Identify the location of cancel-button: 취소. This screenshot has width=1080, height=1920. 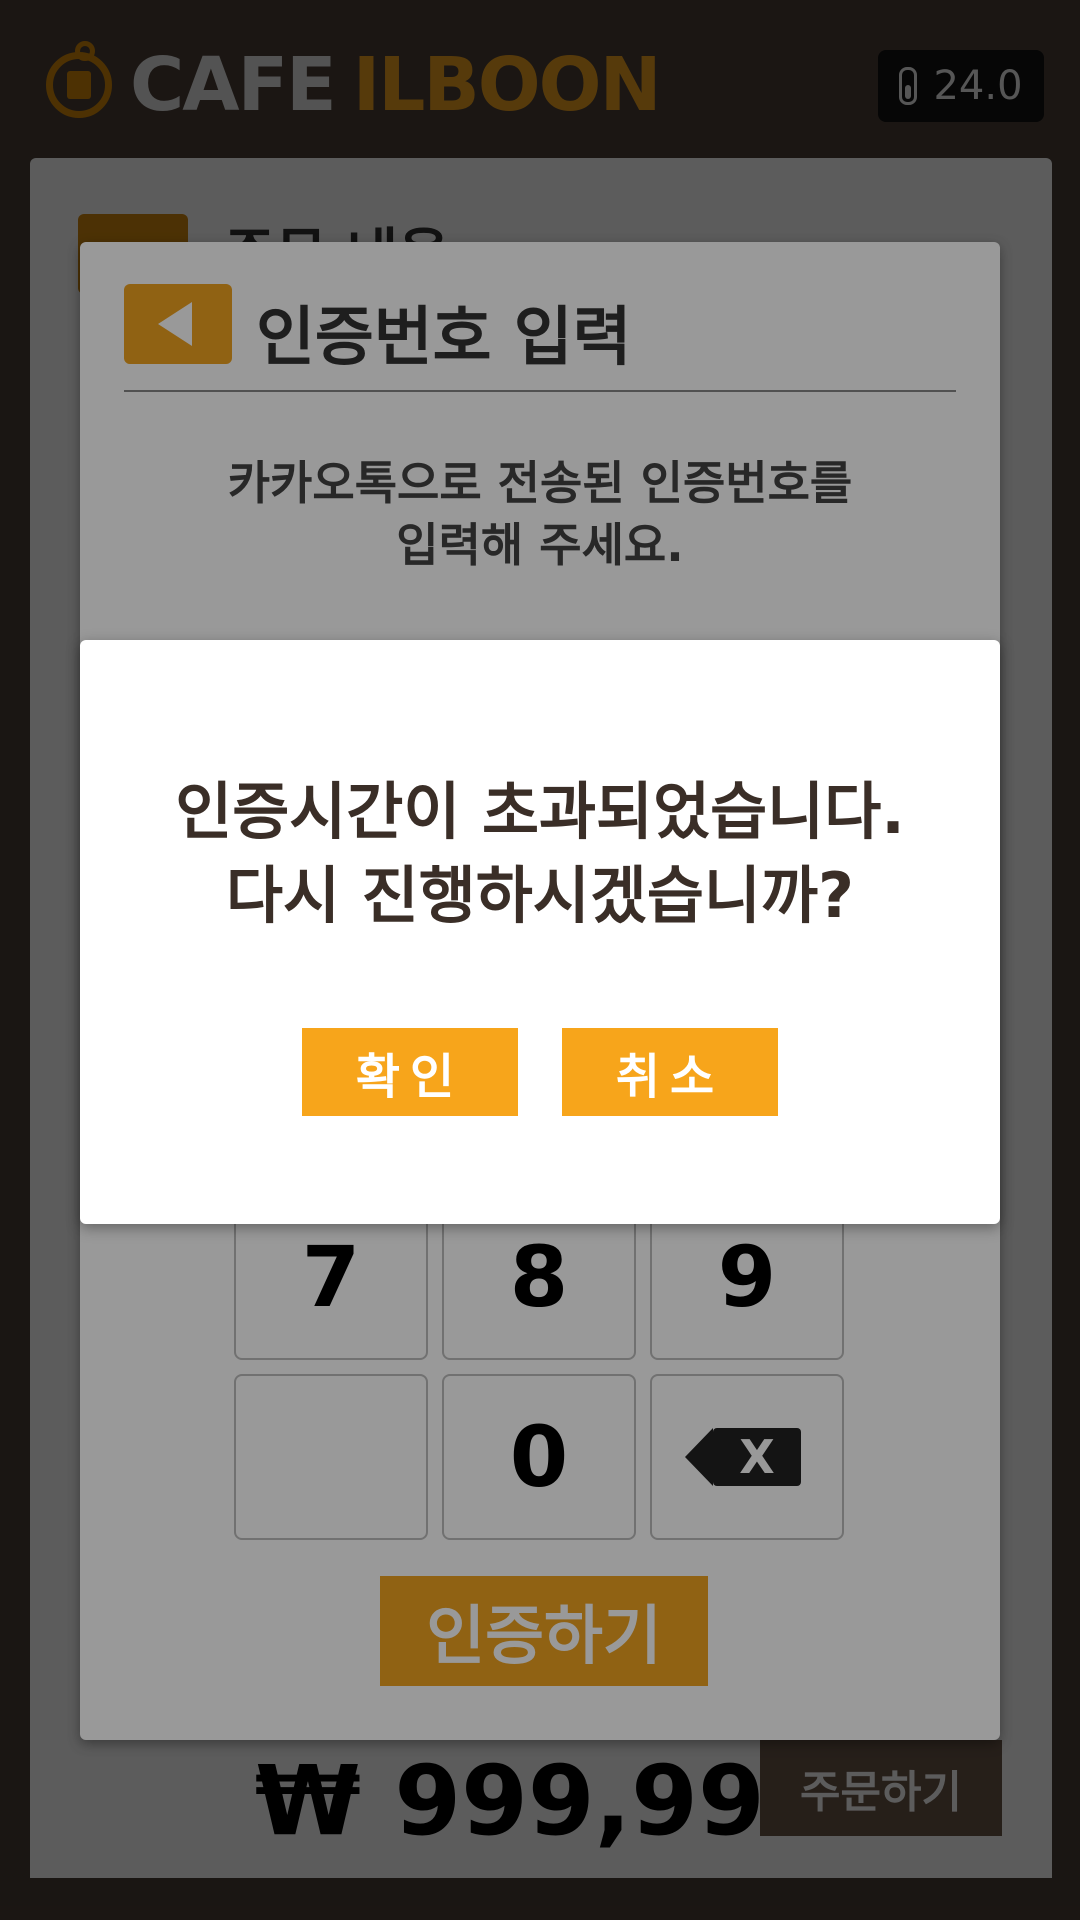
(670, 1072).